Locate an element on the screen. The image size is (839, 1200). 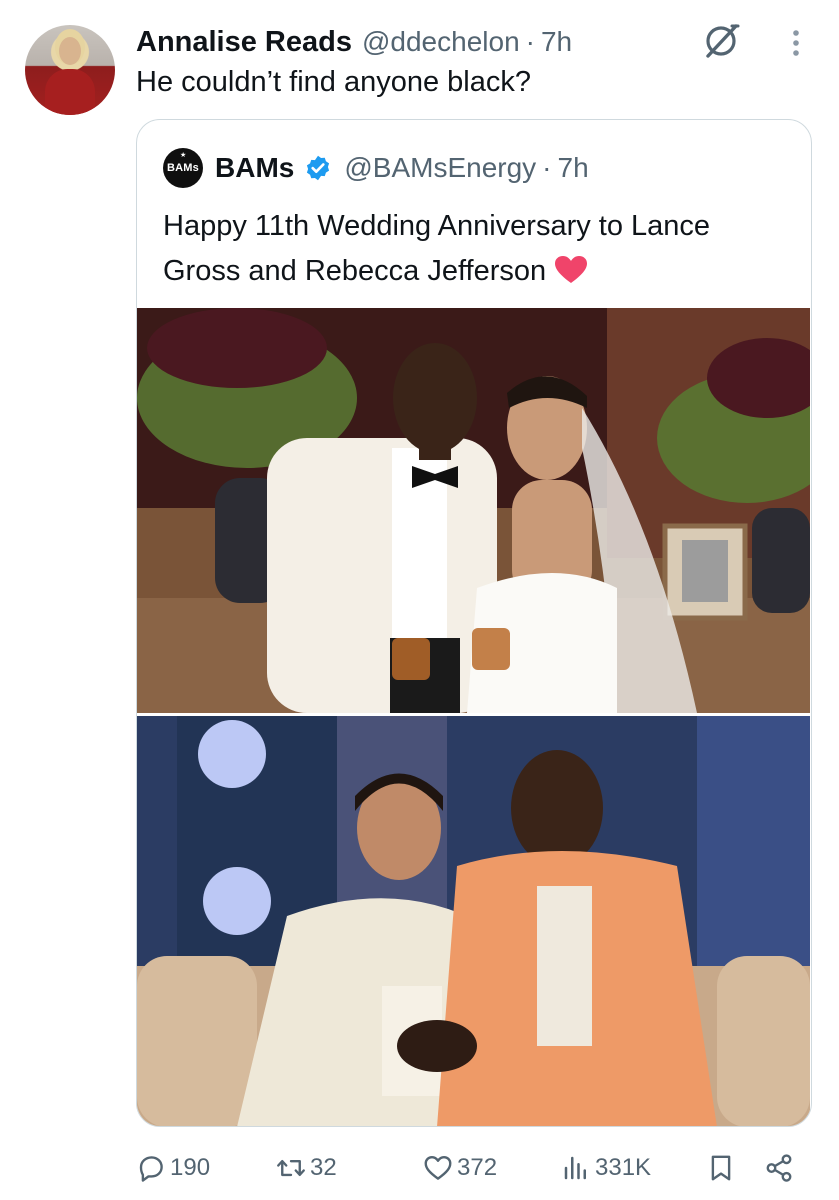
verified-badge-icon is located at coordinates (318, 168).